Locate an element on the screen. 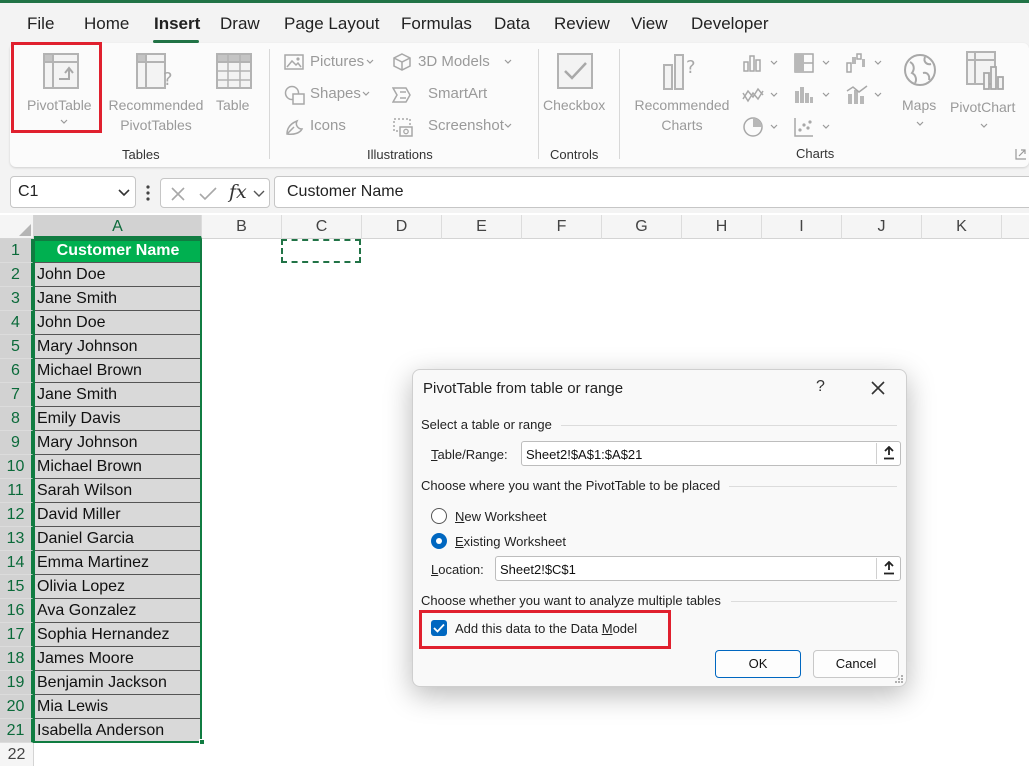 The image size is (1029, 766). row-header: 15 is located at coordinates (17, 587).